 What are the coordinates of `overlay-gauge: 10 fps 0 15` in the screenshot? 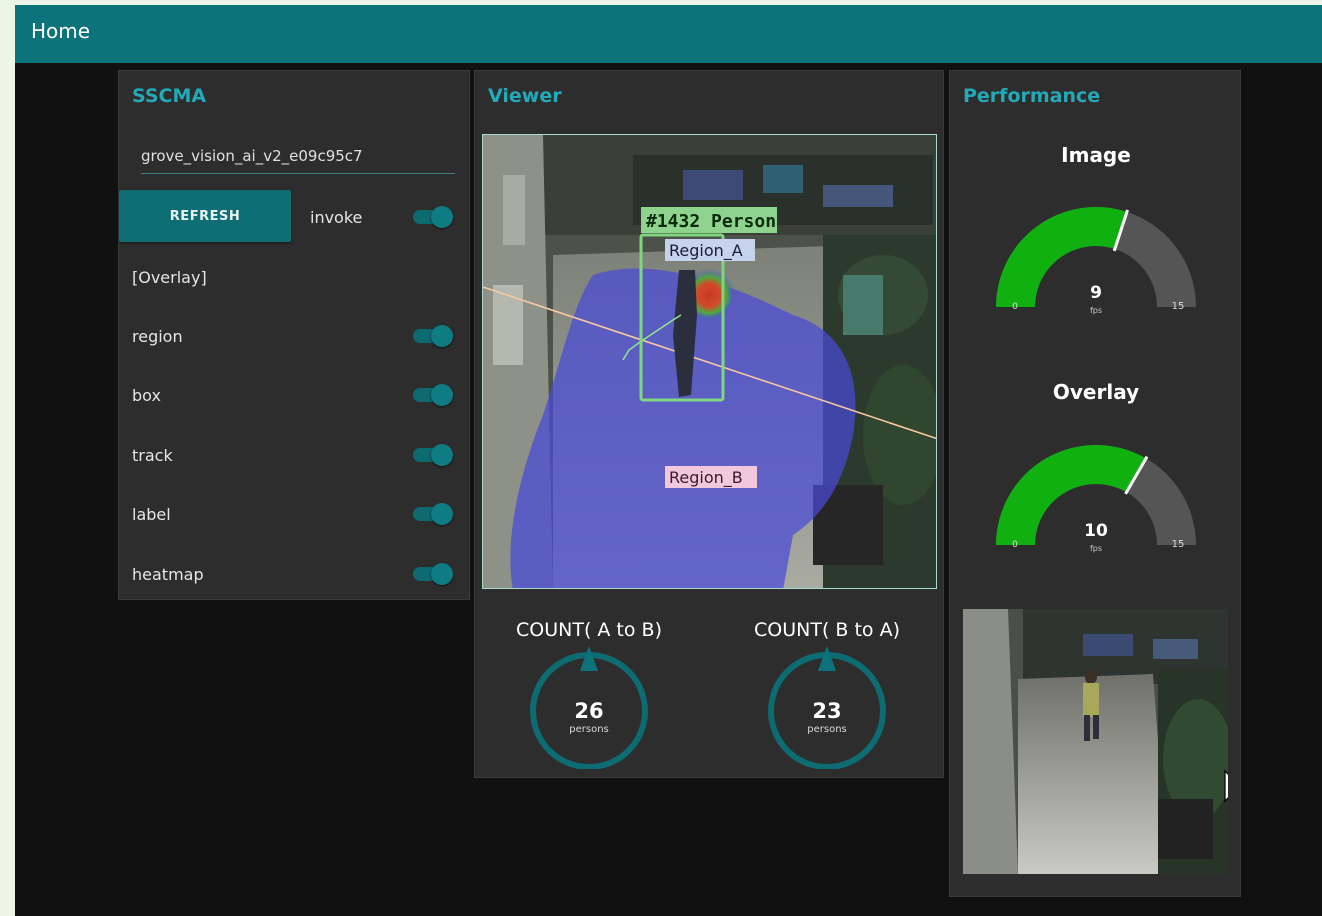 It's located at (1096, 499).